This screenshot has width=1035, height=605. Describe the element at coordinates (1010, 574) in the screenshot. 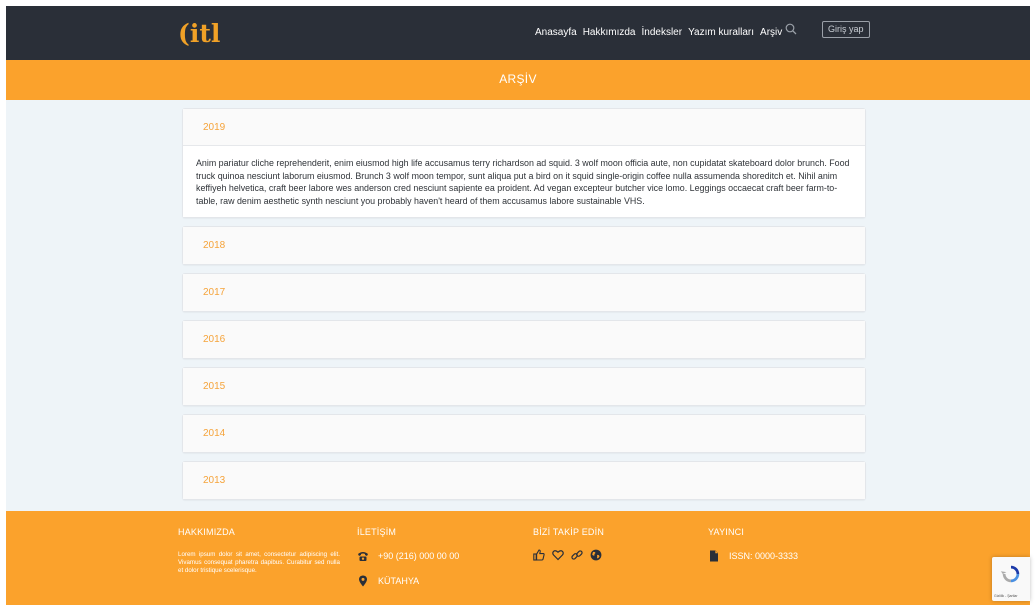

I see `recaptcha-icon` at that location.